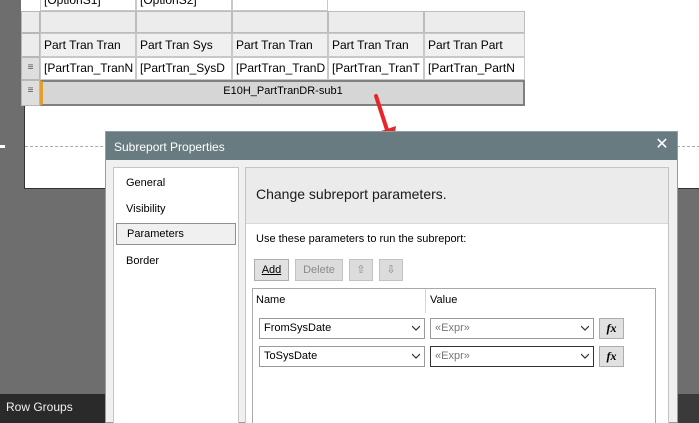 The width and height of the screenshot is (699, 423). What do you see at coordinates (282, 93) in the screenshot?
I see `subreport-cell: E10H_PartTranDR-sub1` at bounding box center [282, 93].